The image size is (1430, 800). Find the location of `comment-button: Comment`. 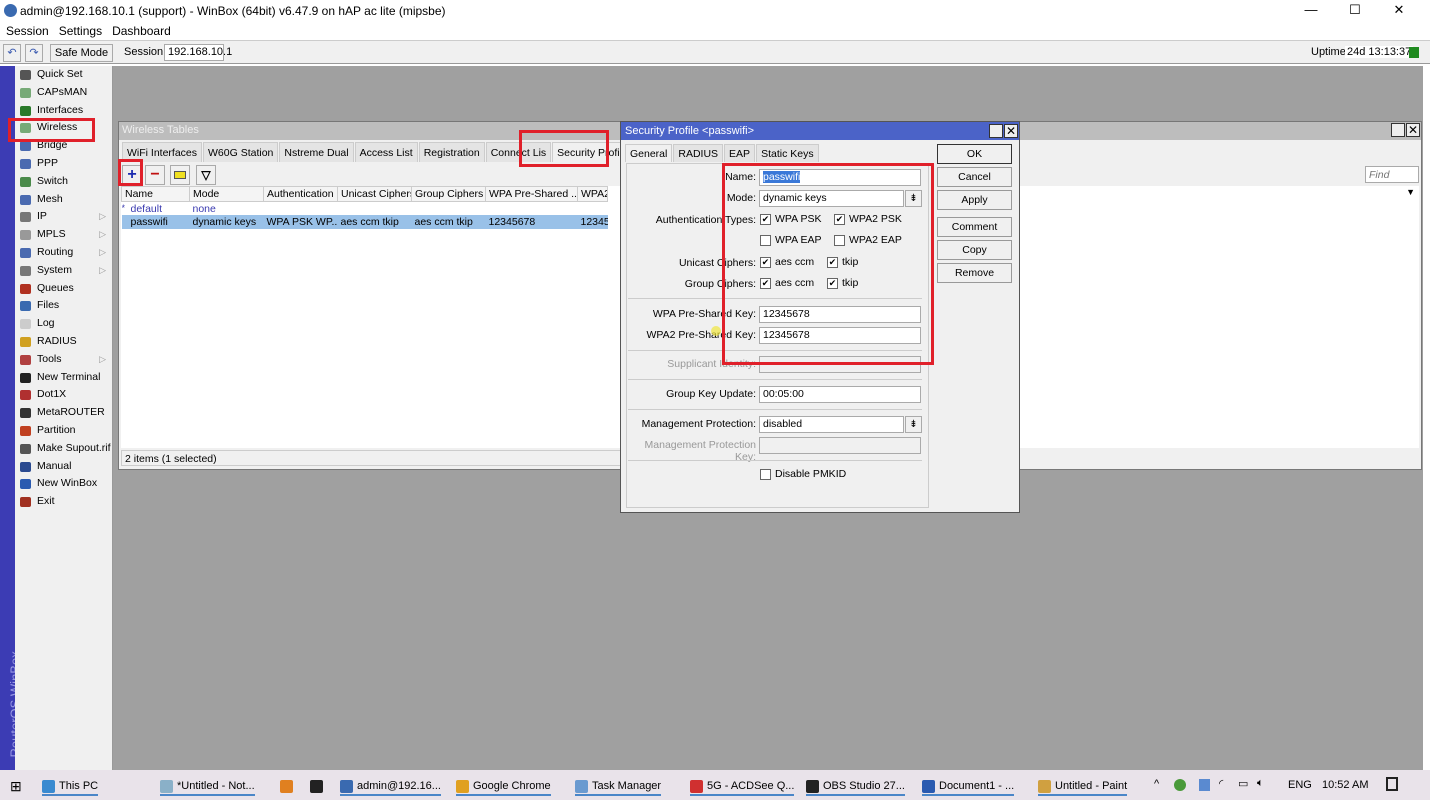

comment-button: Comment is located at coordinates (974, 227).